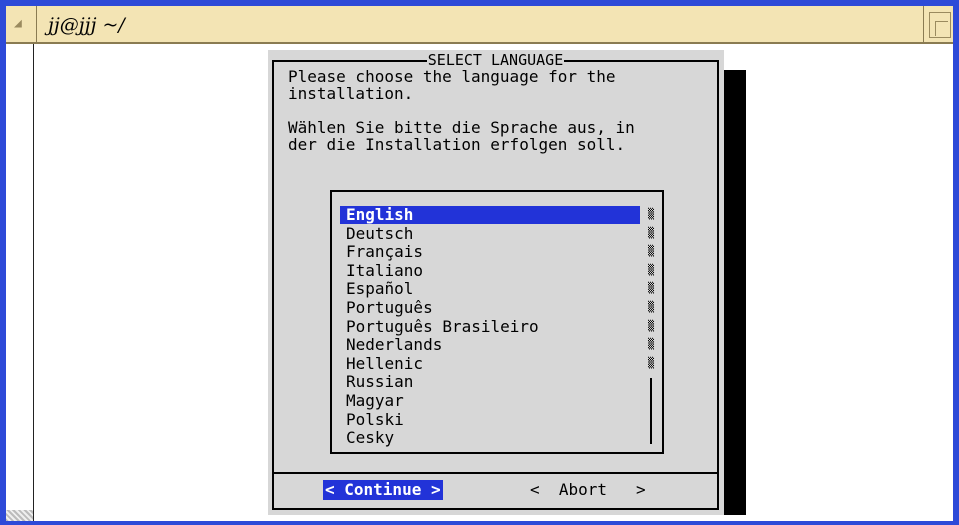 The width and height of the screenshot is (959, 525). What do you see at coordinates (490, 438) in the screenshot?
I see `language-option: Cesky` at bounding box center [490, 438].